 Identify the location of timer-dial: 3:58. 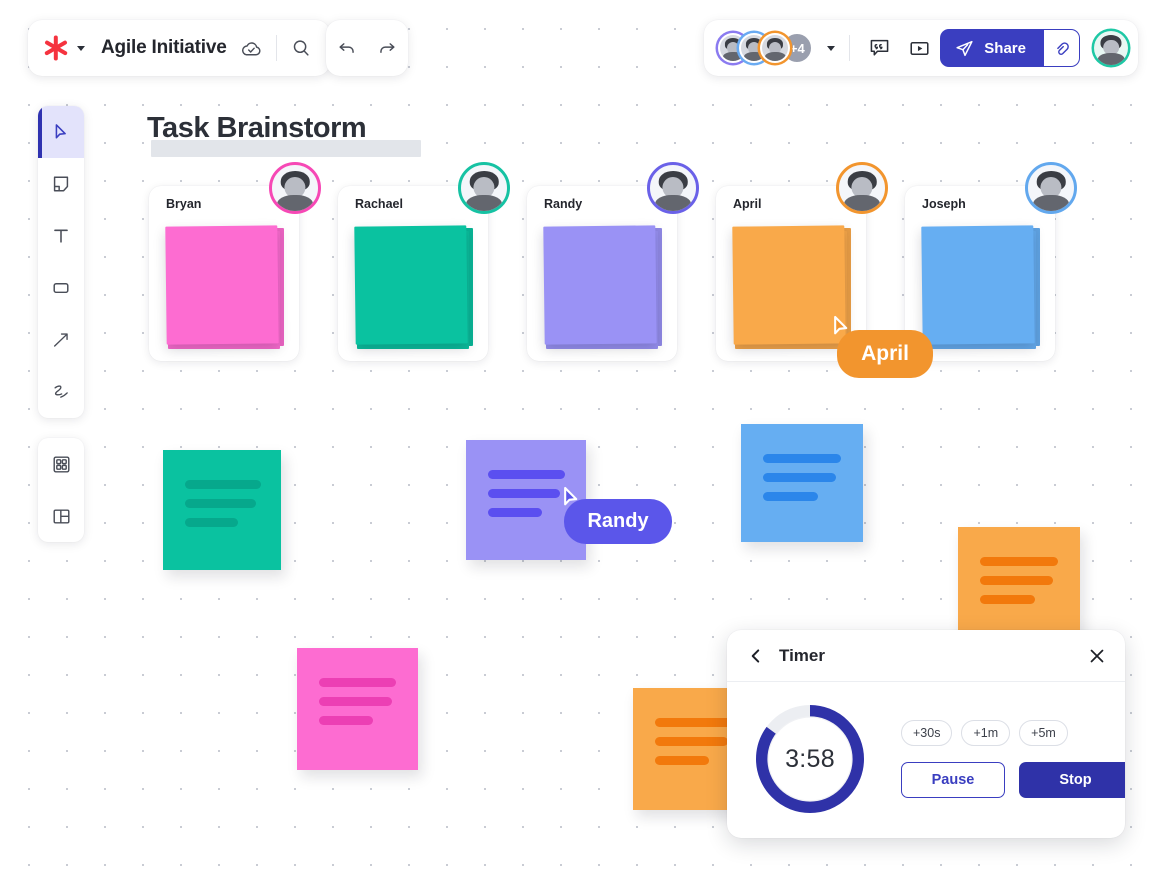
(810, 759).